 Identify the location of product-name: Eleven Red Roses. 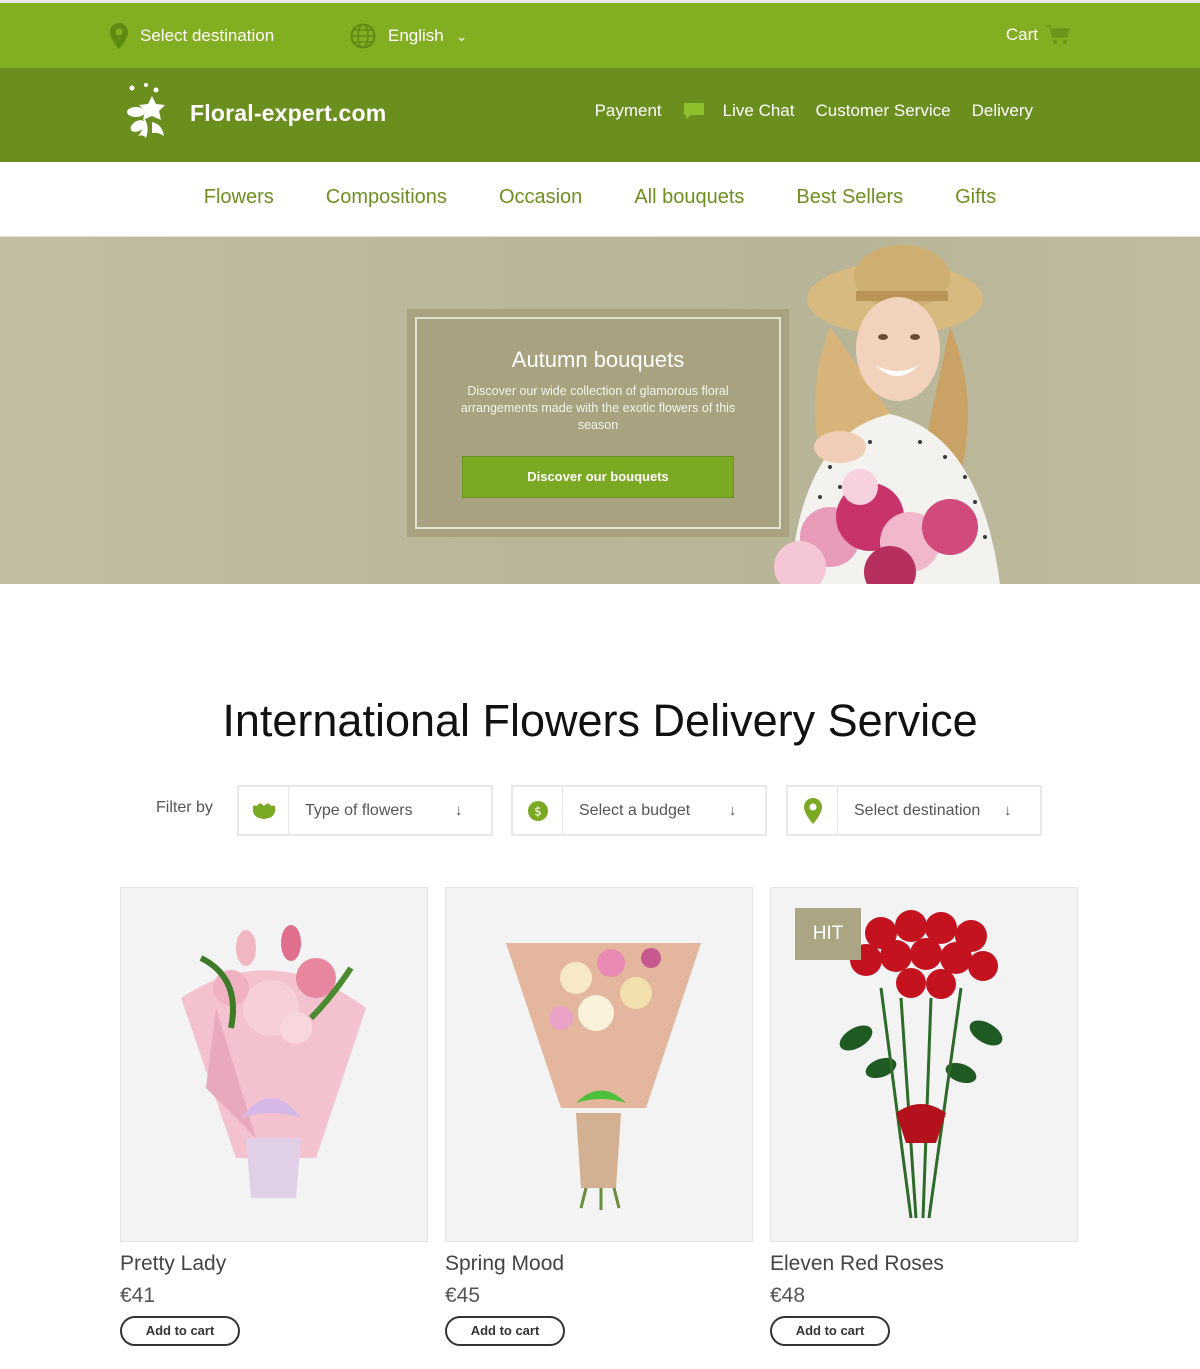
(924, 1264).